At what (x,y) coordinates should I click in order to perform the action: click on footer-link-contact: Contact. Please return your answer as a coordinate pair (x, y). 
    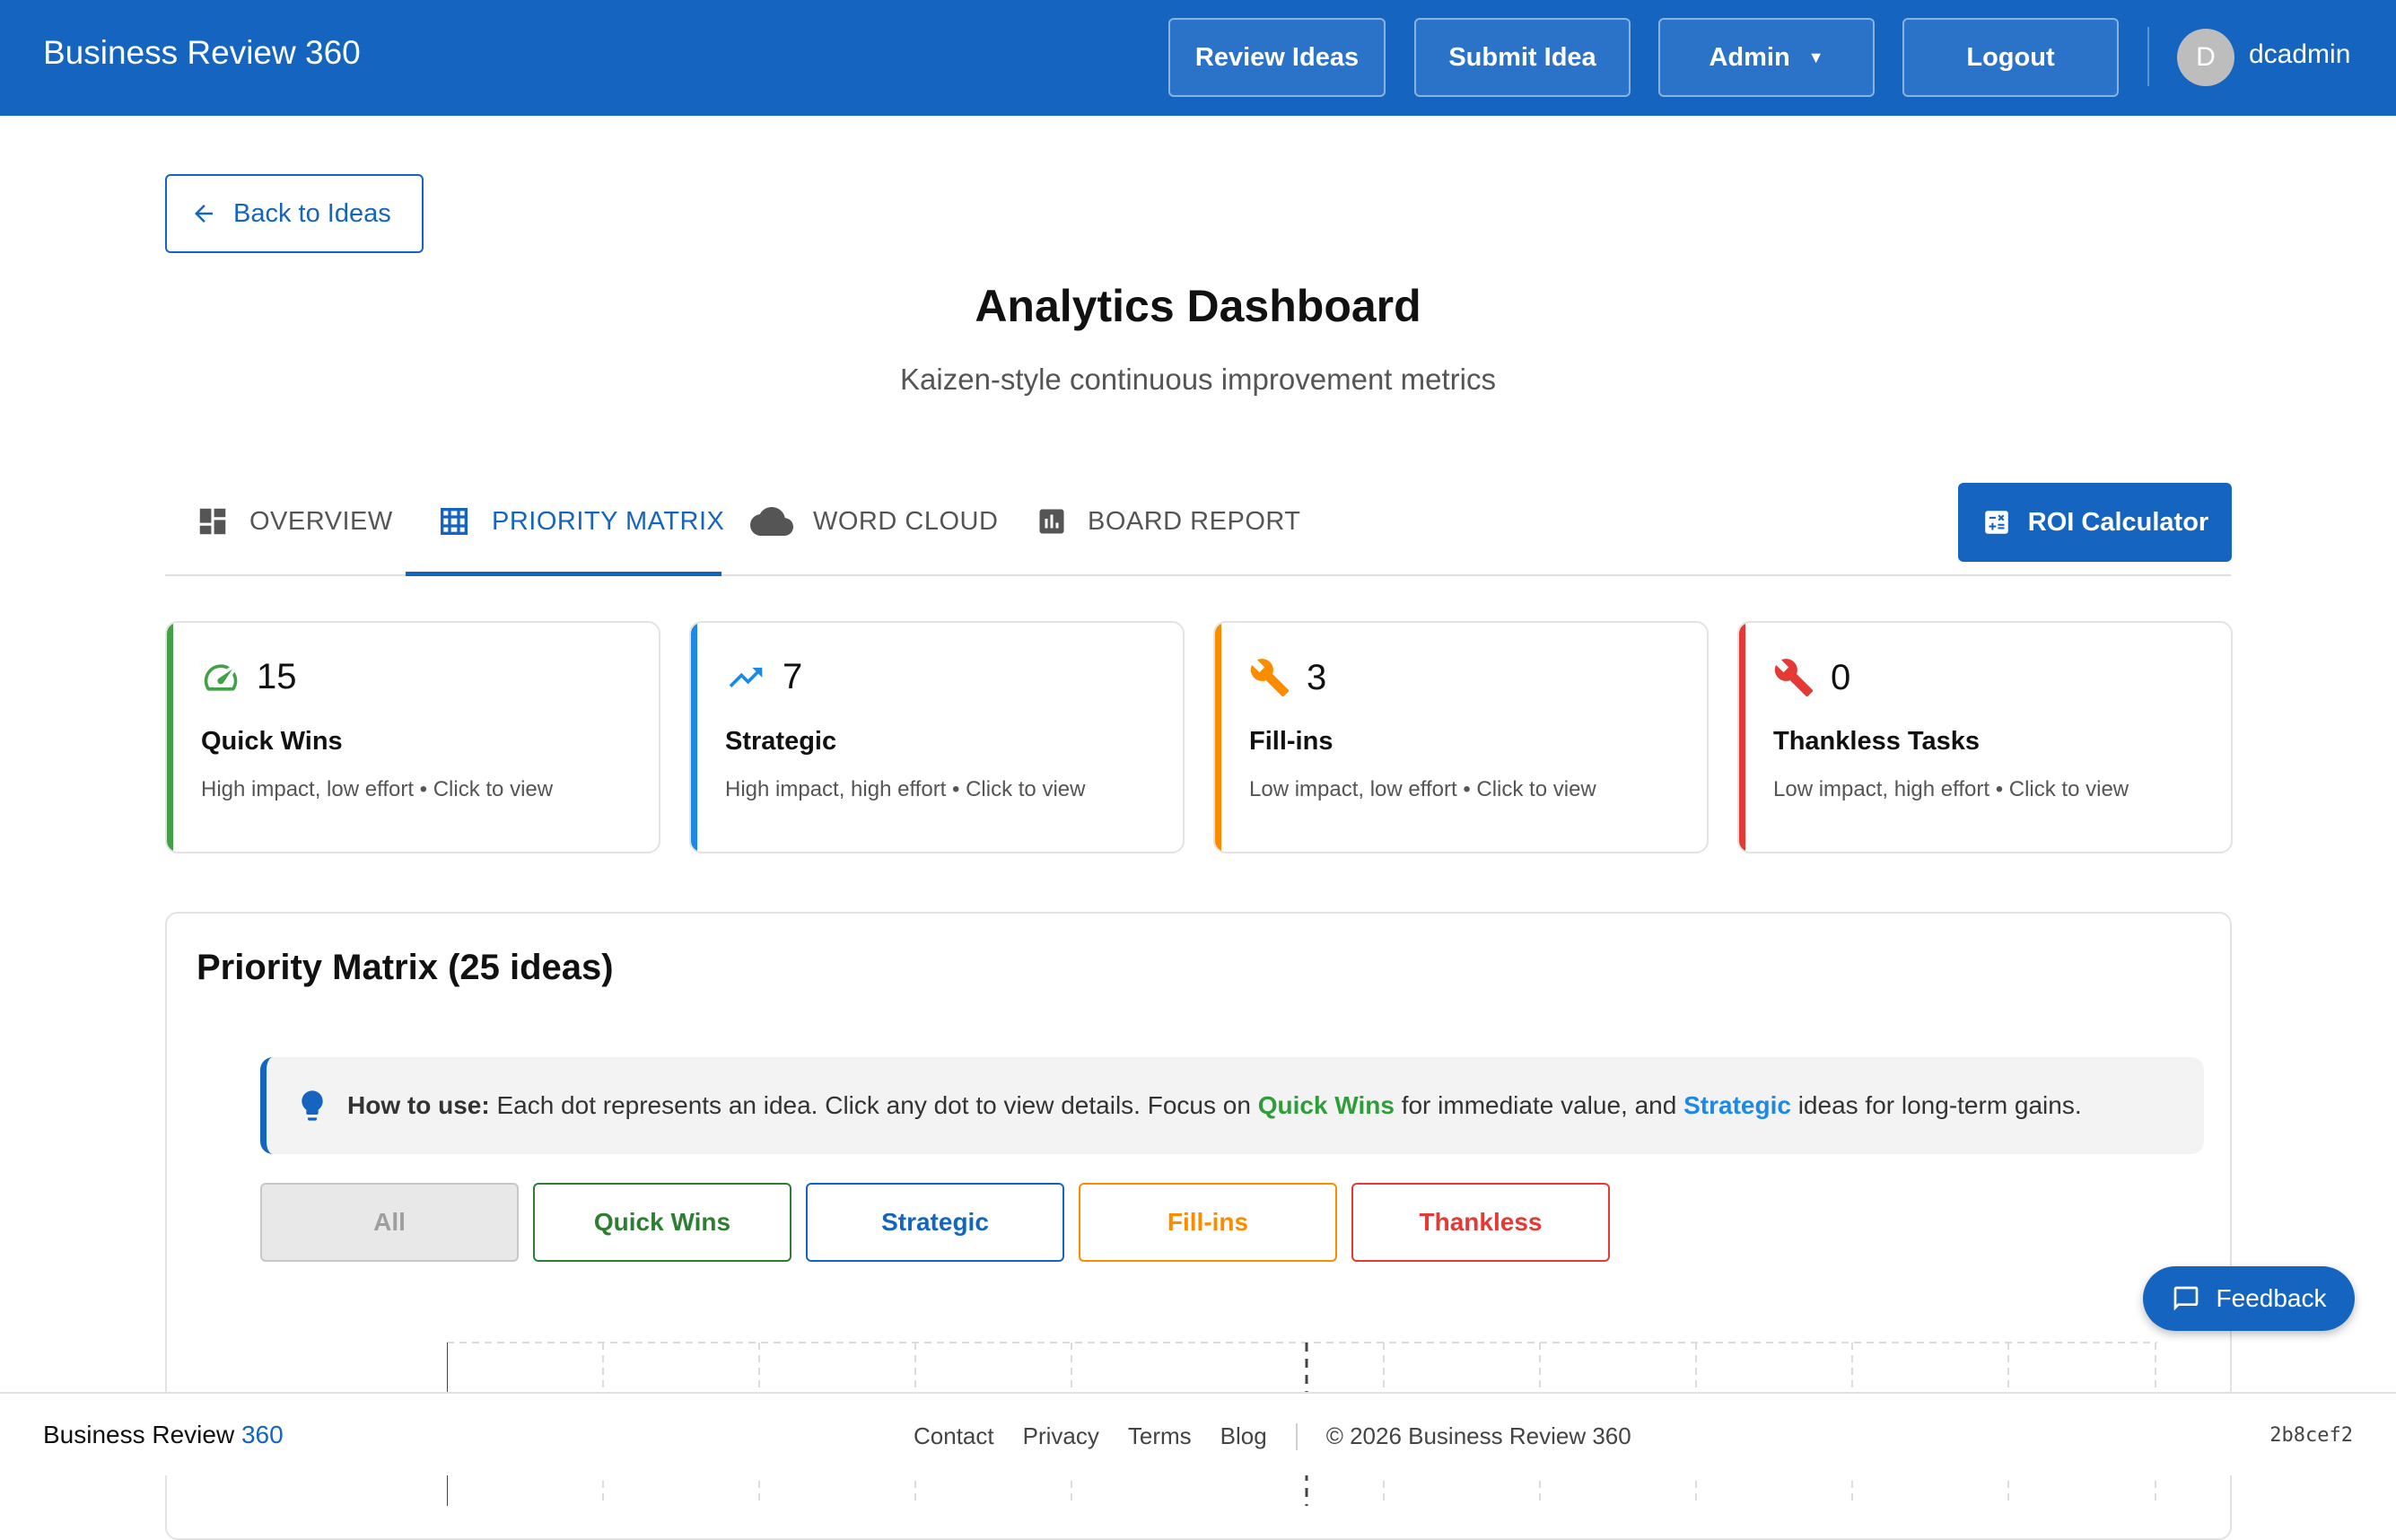
    Looking at the image, I should click on (954, 1436).